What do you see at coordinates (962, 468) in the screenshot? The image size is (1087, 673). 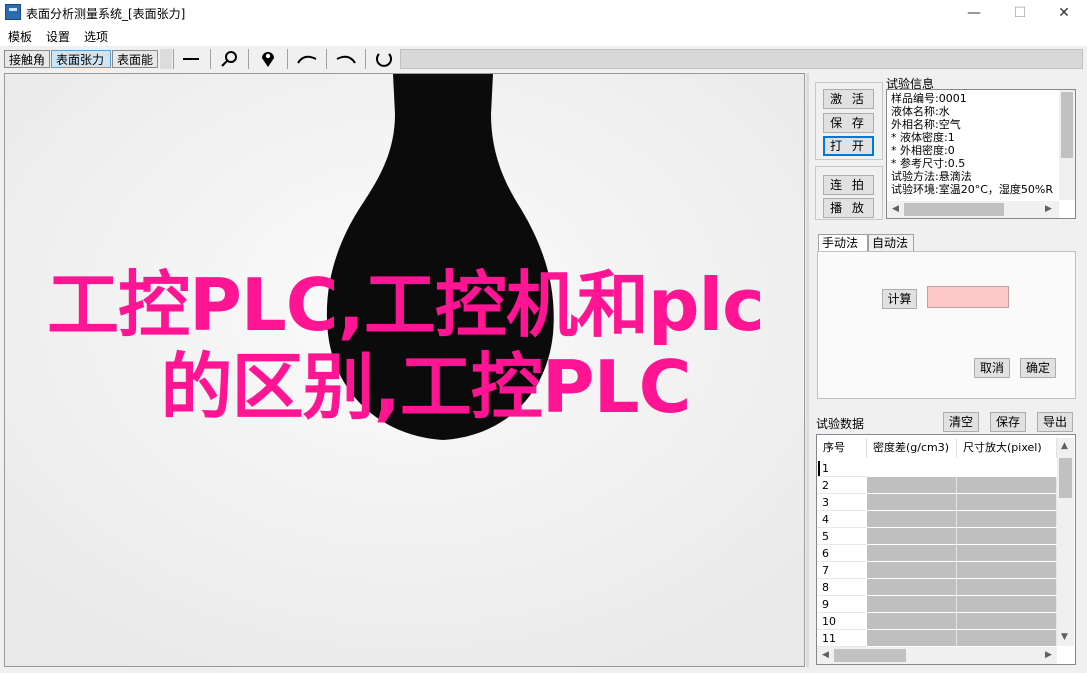 I see `row-cells` at bounding box center [962, 468].